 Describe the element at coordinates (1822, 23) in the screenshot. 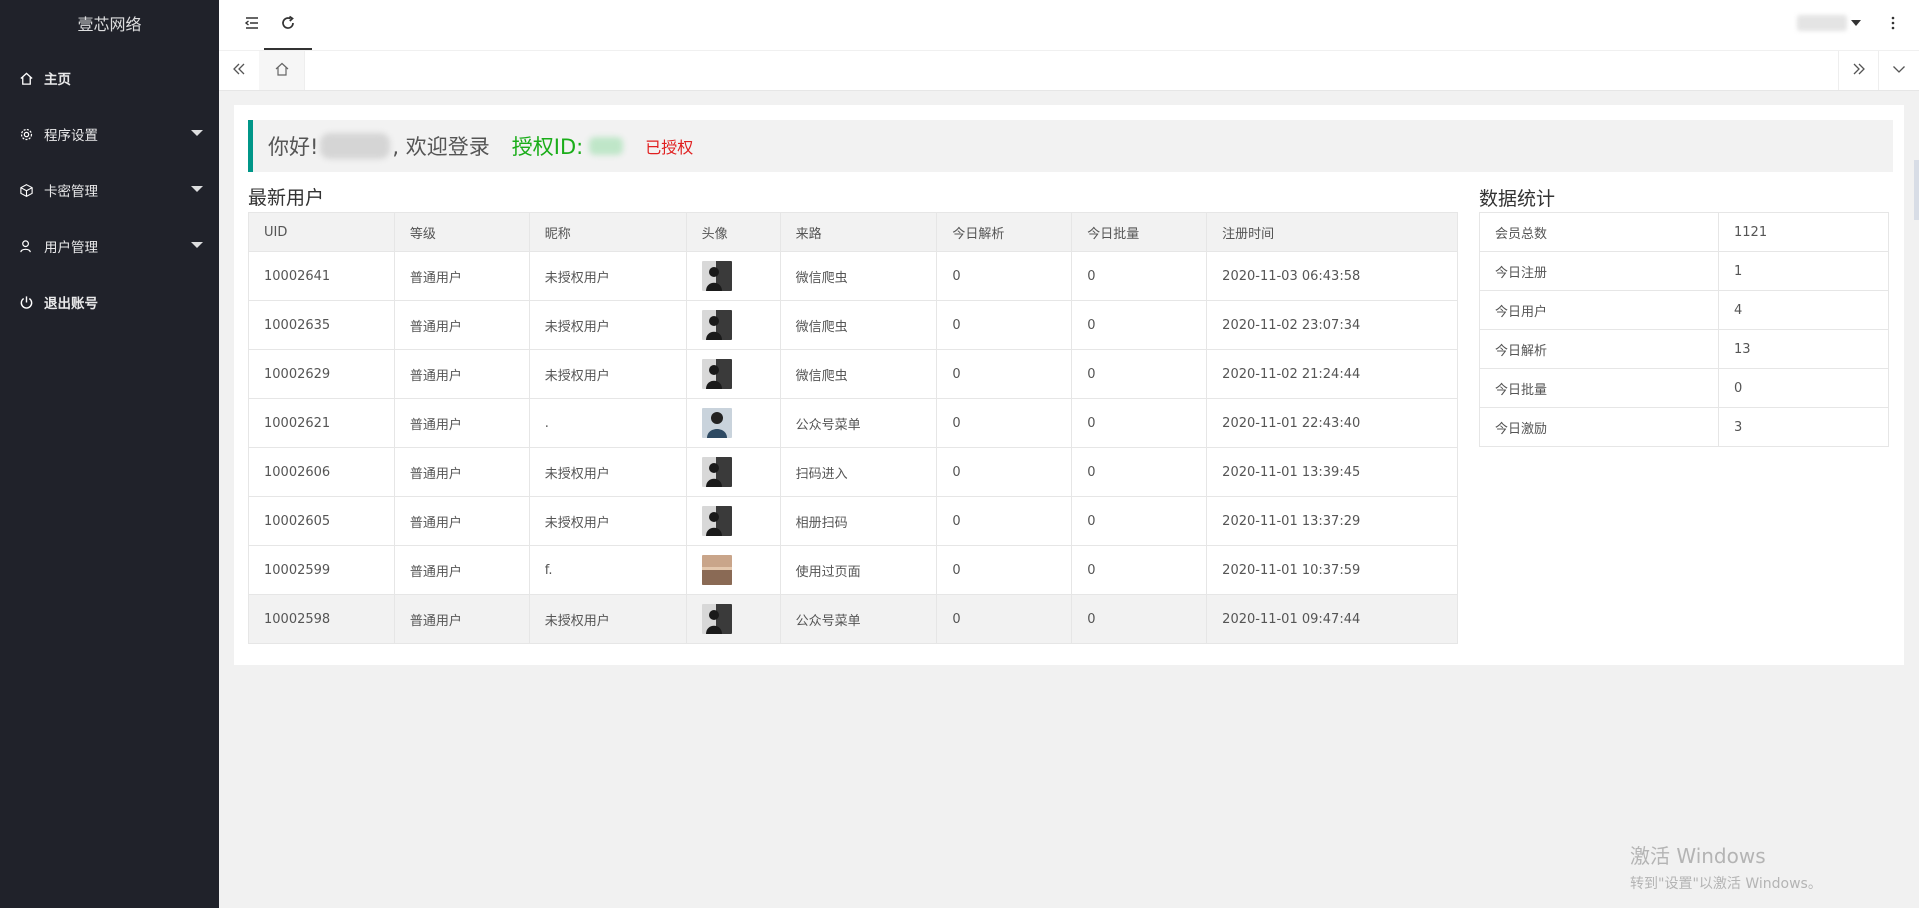

I see `username-redacted` at that location.